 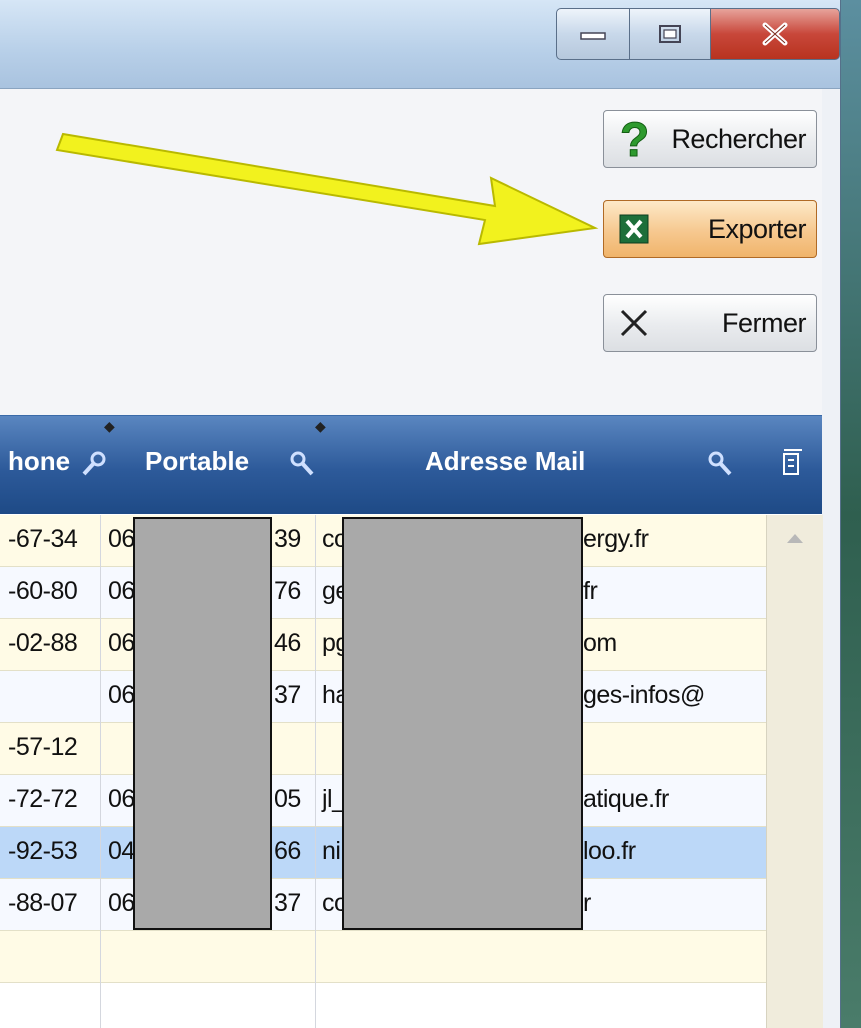 What do you see at coordinates (587, 903) in the screenshot?
I see `email-cell-end: r` at bounding box center [587, 903].